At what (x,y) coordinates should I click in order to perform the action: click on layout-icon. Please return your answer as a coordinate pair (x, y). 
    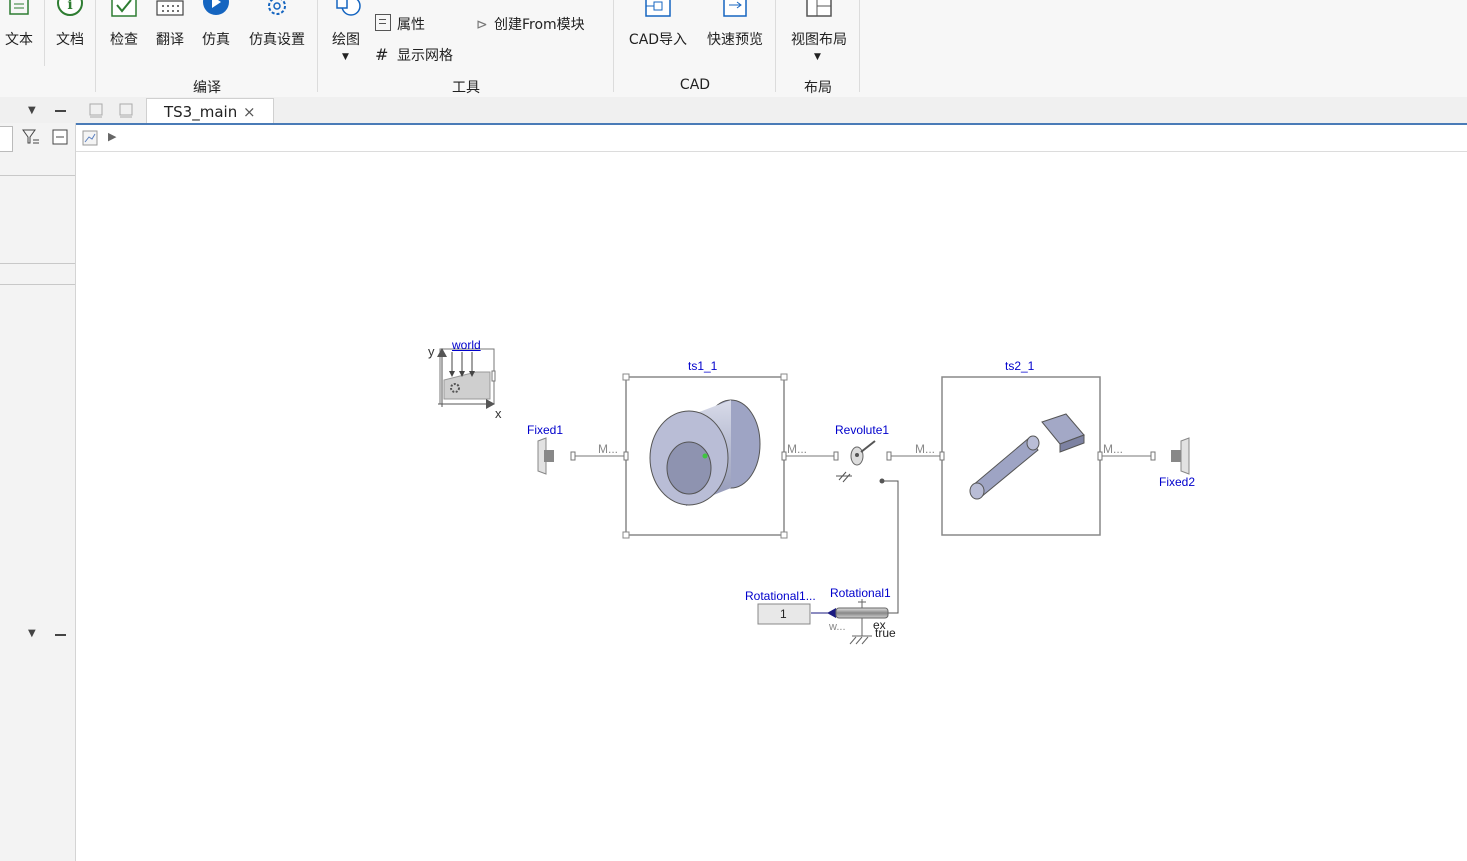
    Looking at the image, I should click on (819, 12).